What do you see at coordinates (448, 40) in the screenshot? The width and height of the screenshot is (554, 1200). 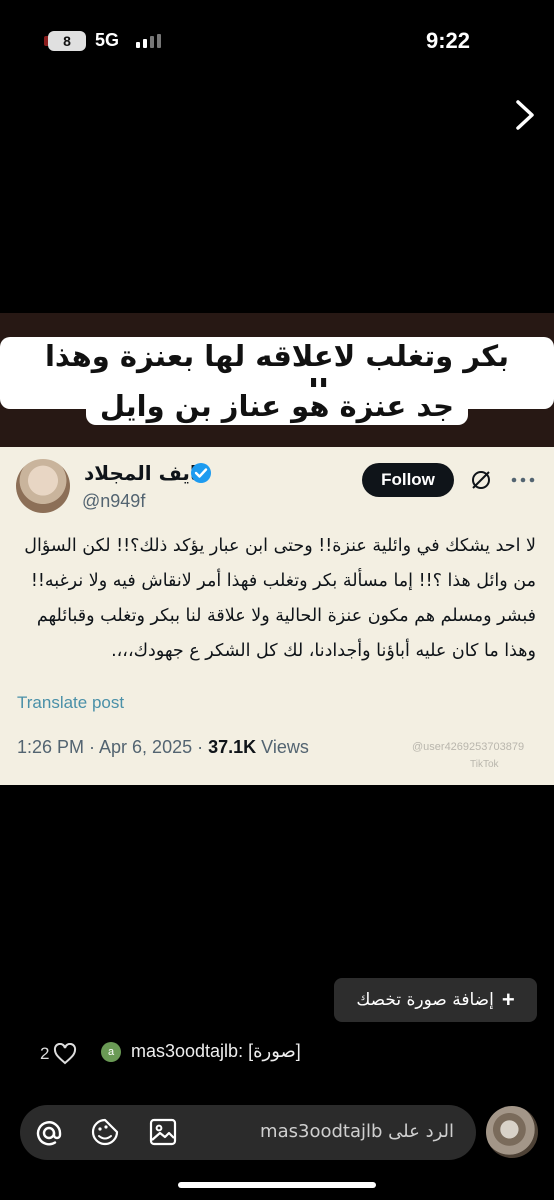 I see `clock: 9:22` at bounding box center [448, 40].